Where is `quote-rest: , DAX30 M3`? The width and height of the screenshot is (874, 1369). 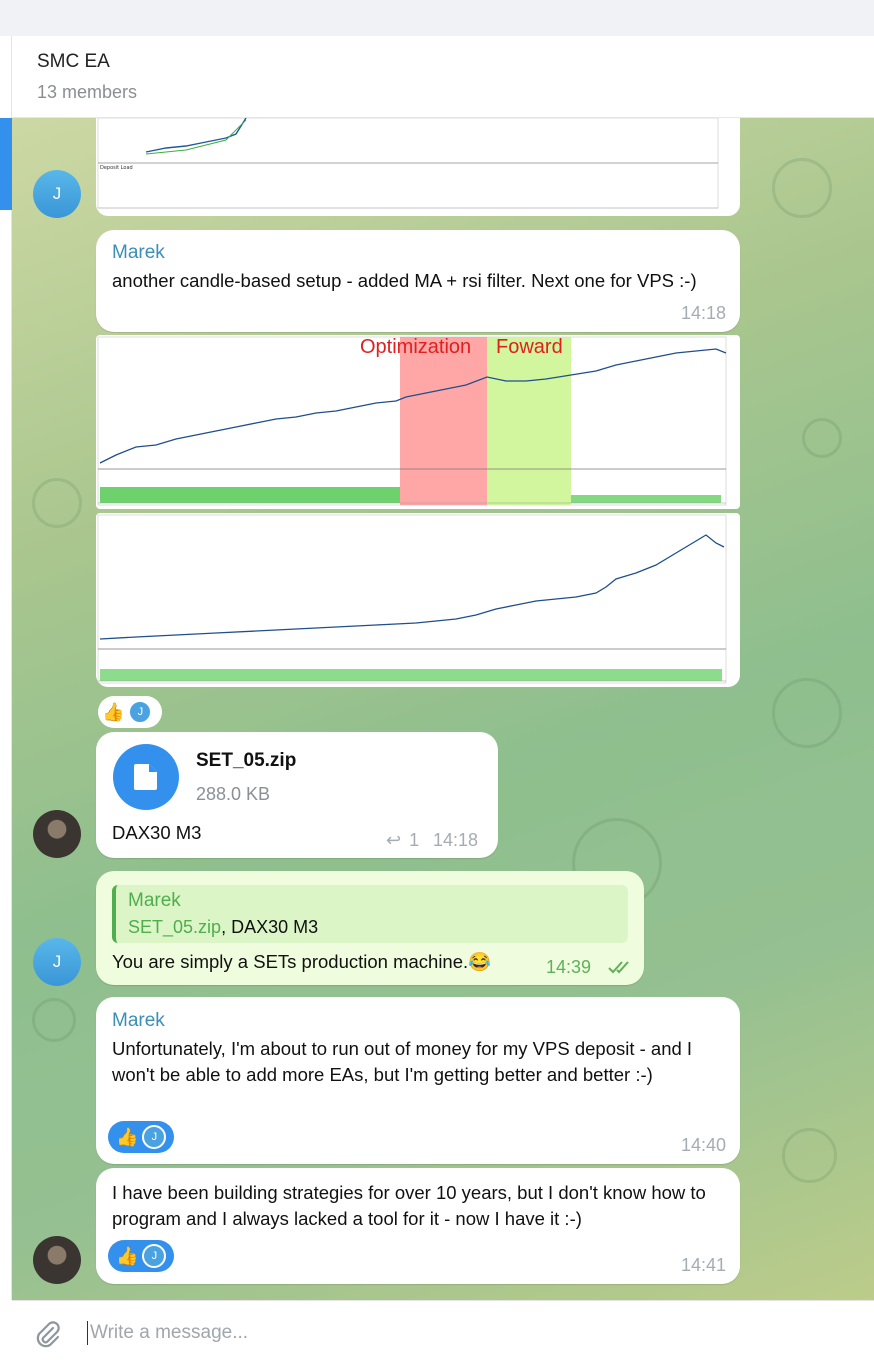 quote-rest: , DAX30 M3 is located at coordinates (270, 927).